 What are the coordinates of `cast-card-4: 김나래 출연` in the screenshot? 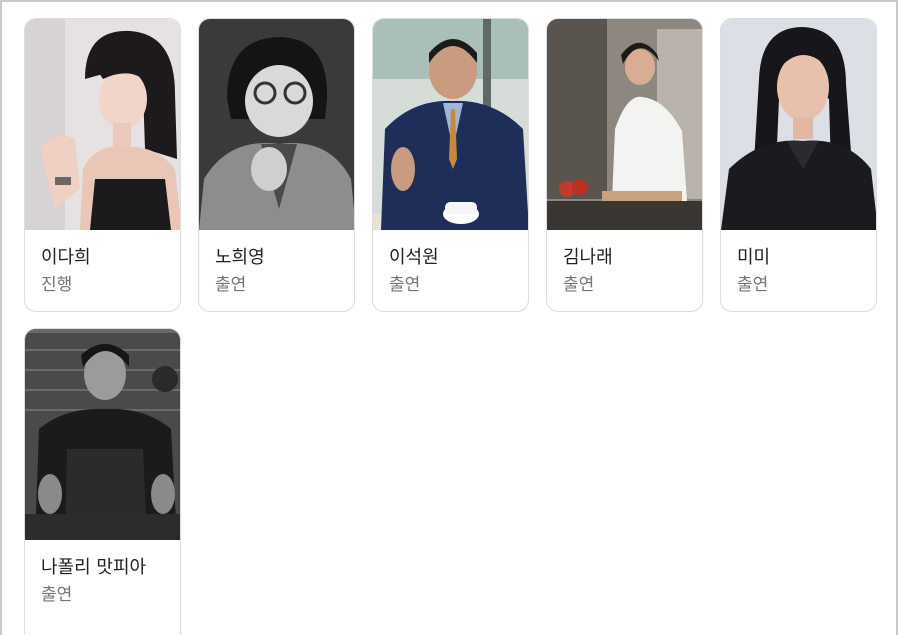 It's located at (624, 165).